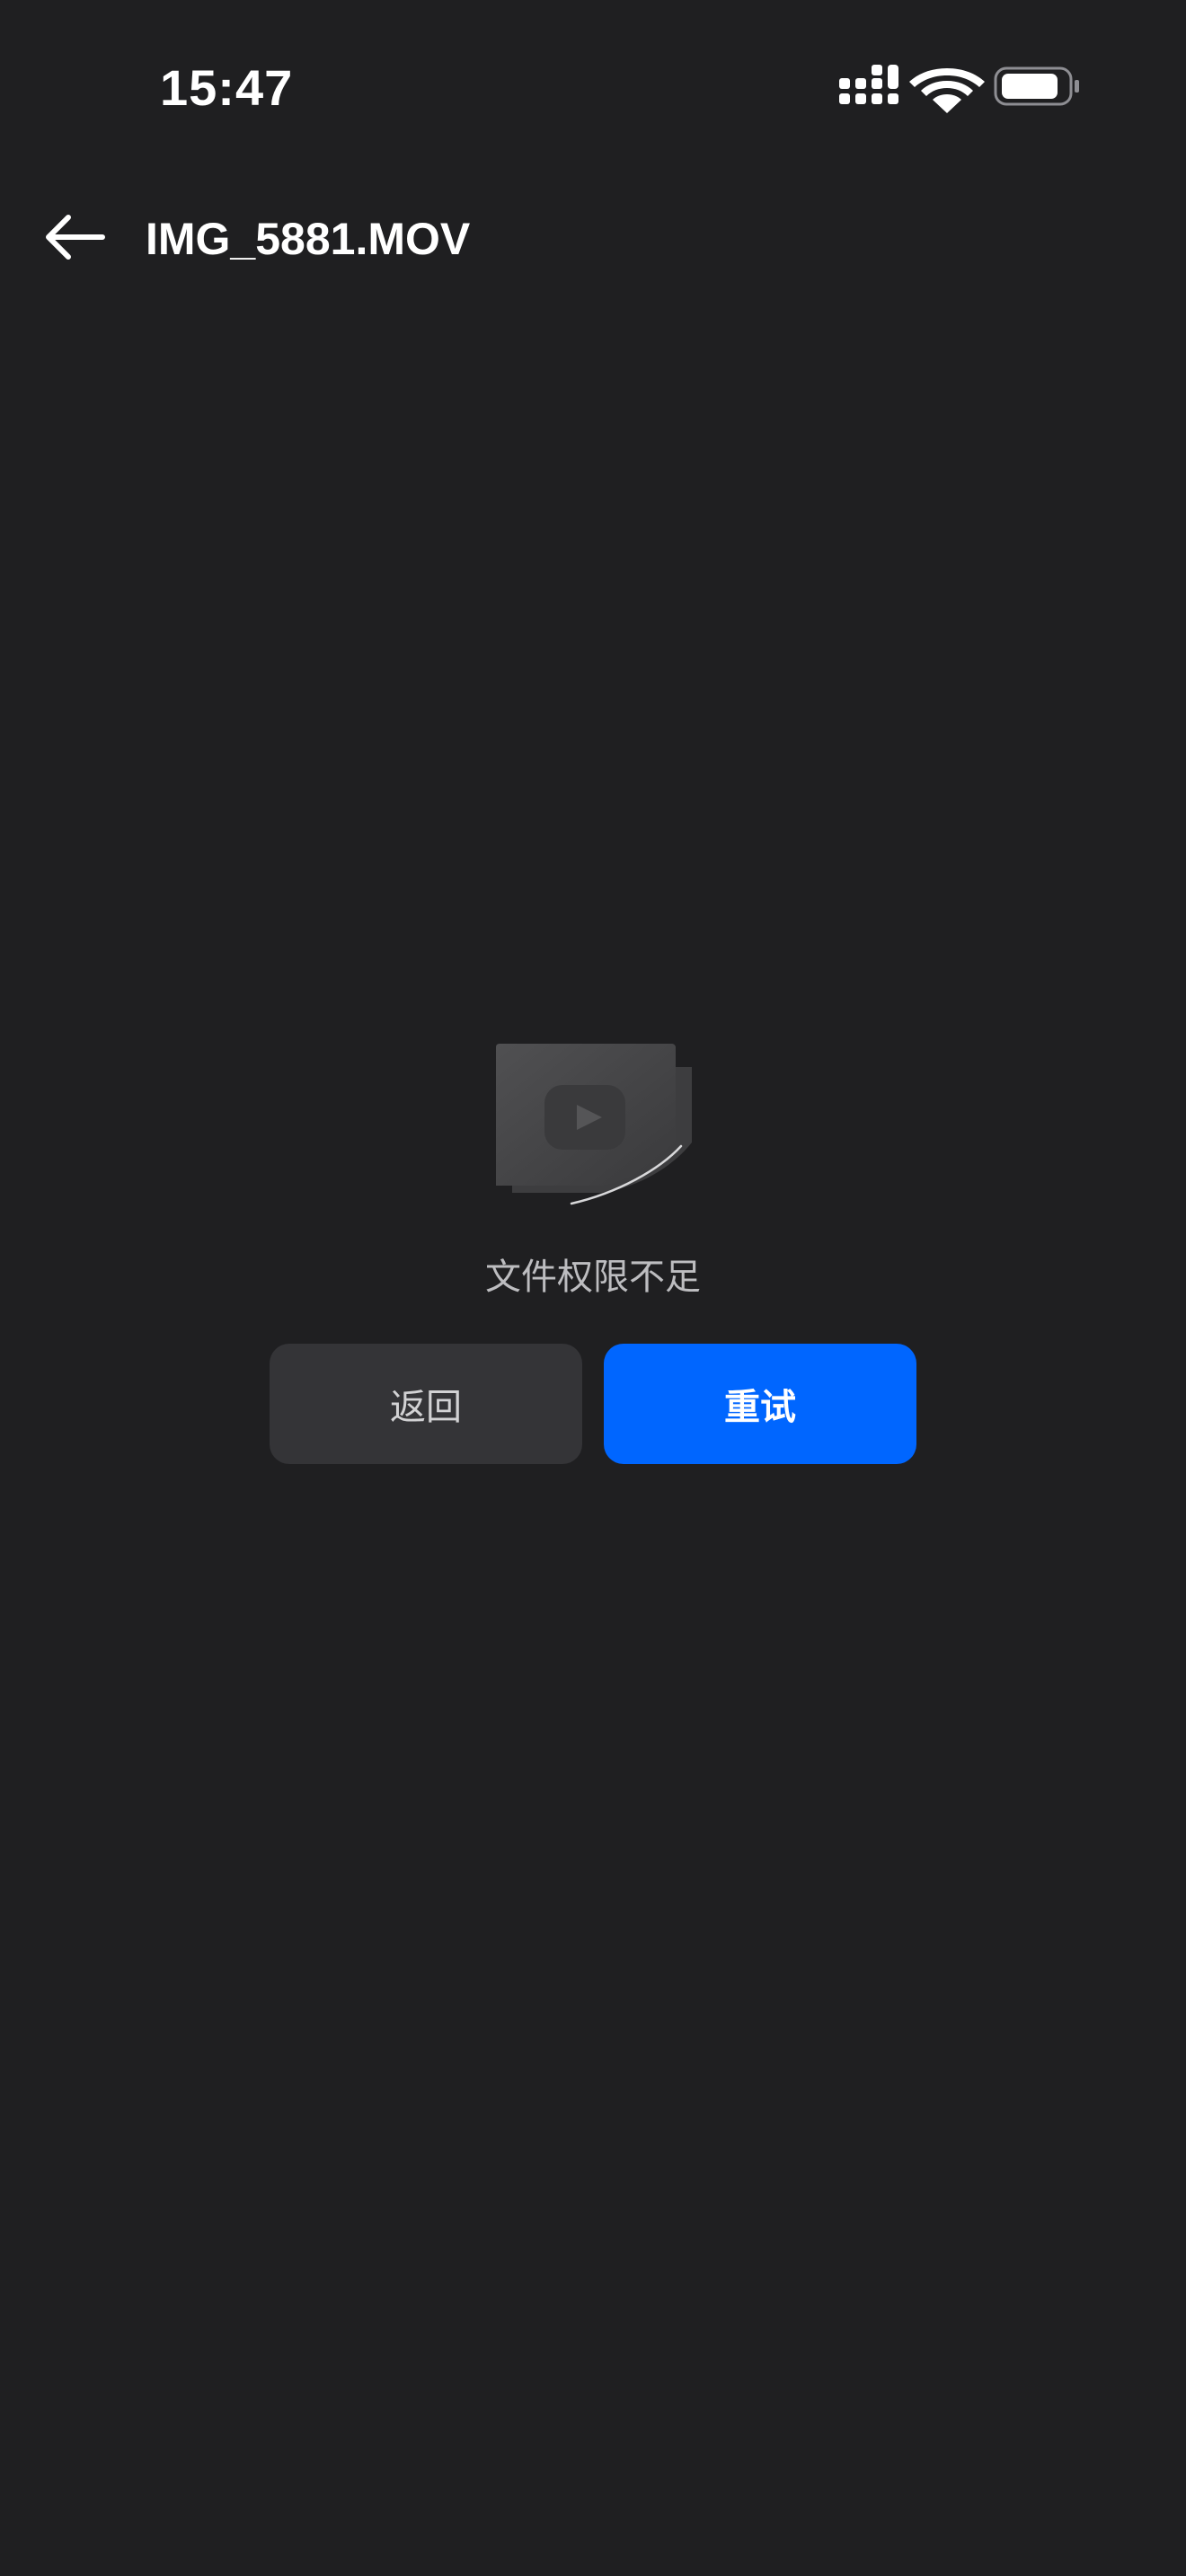 This screenshot has width=1186, height=2576. What do you see at coordinates (593, 1127) in the screenshot?
I see `video-file-error-icon` at bounding box center [593, 1127].